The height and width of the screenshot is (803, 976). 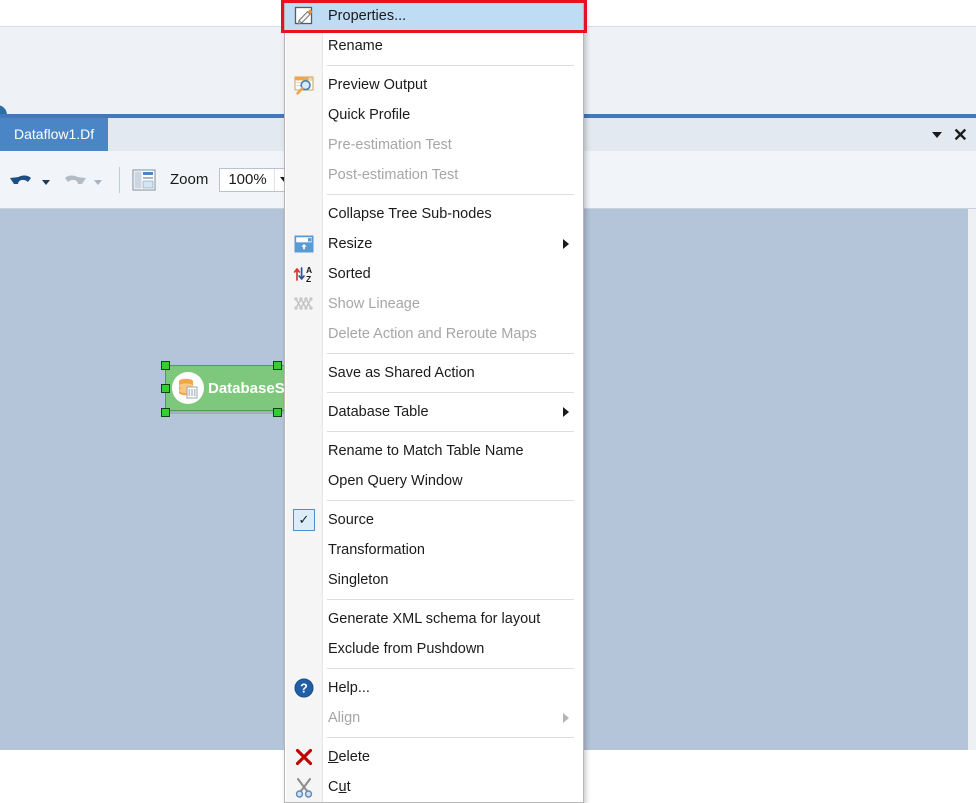 I want to click on chevron-down-icon, so click(x=936, y=134).